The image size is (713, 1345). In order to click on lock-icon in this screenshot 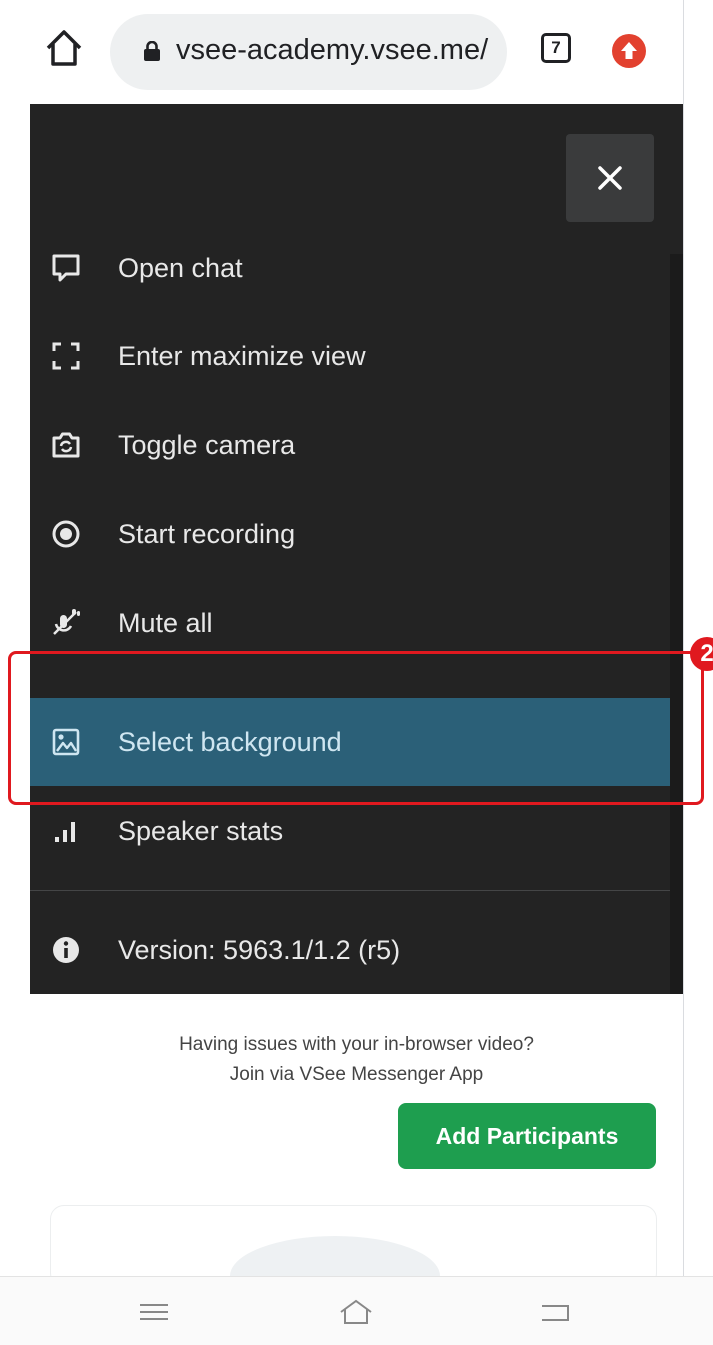, I will do `click(152, 50)`.